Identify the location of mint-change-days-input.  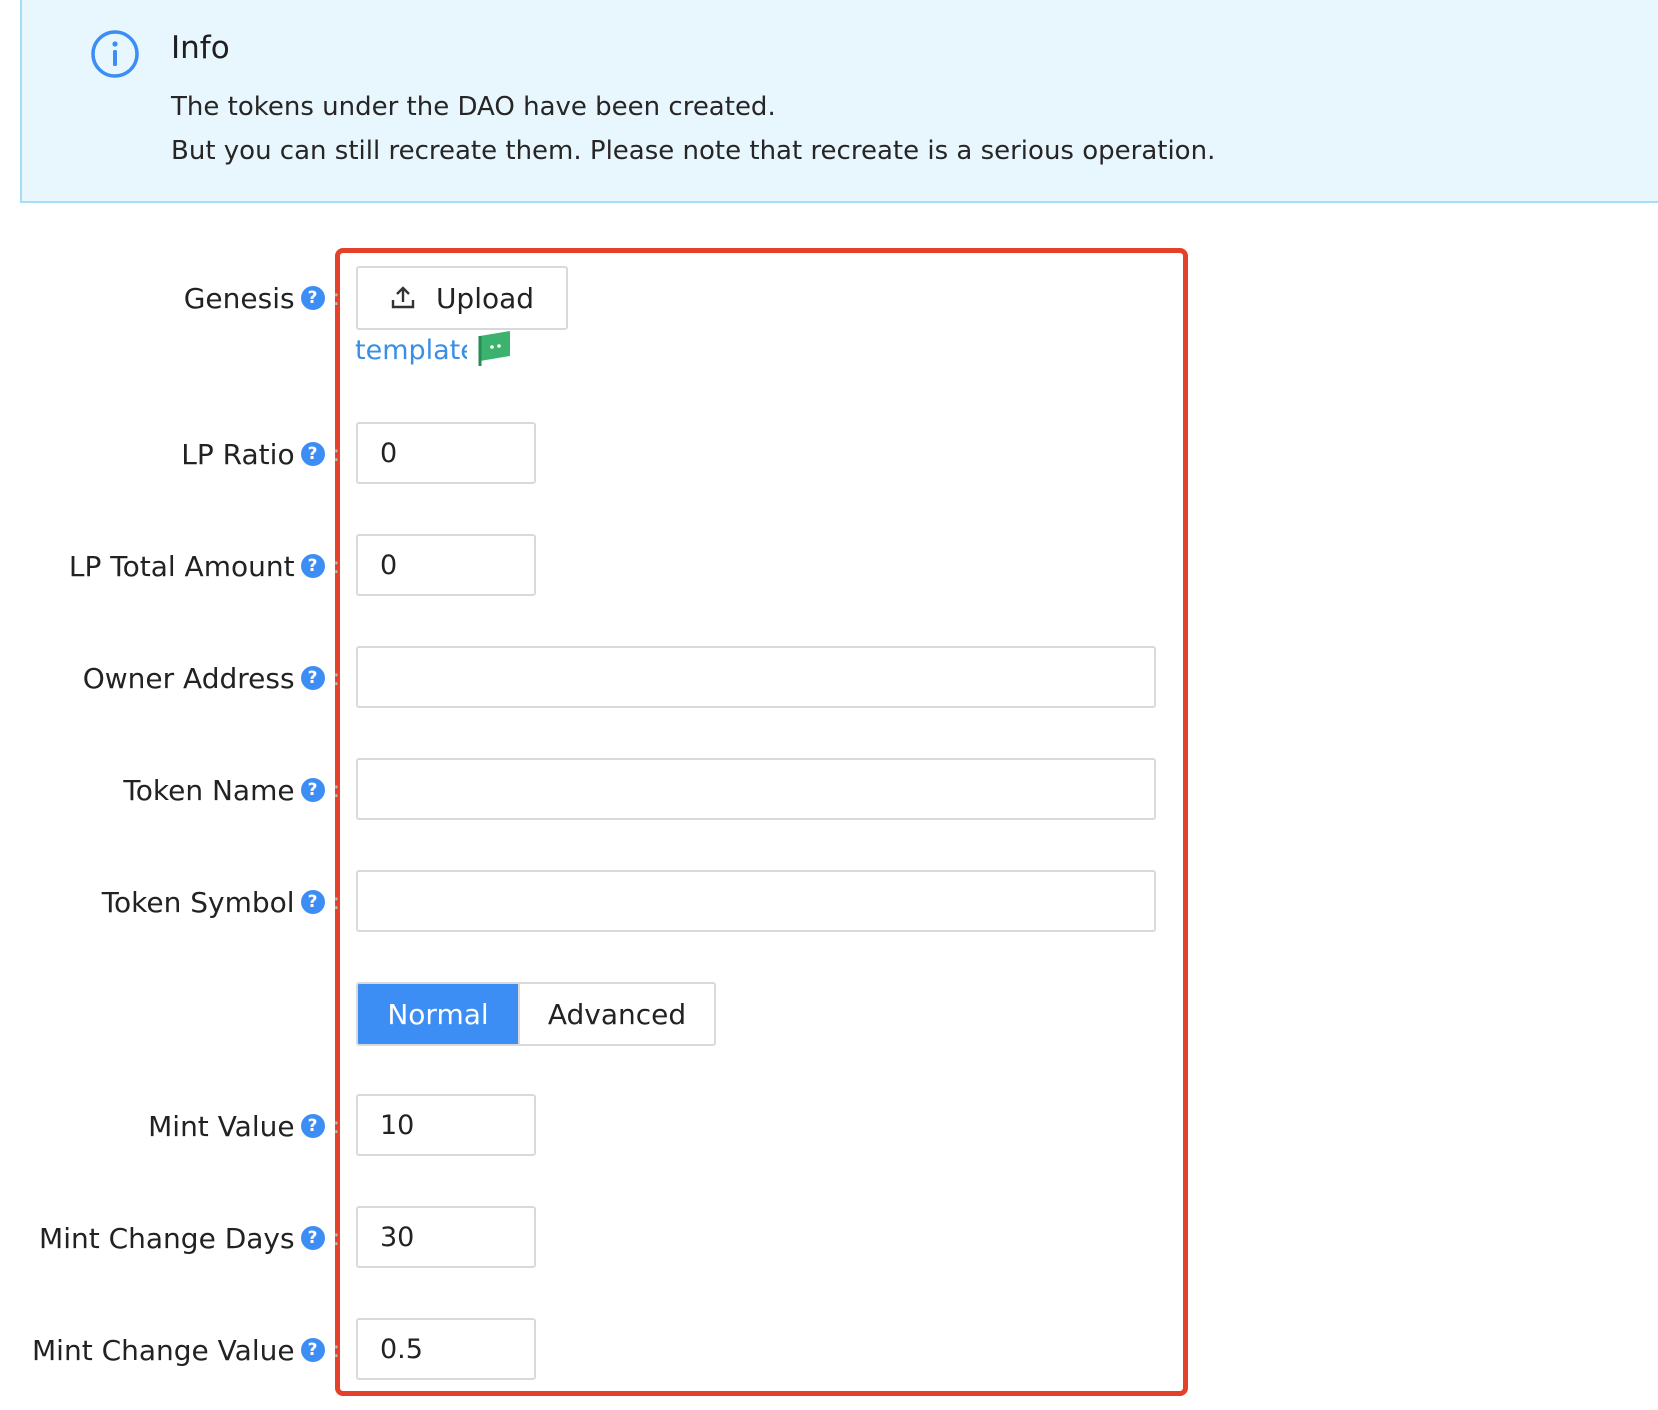
(446, 1237).